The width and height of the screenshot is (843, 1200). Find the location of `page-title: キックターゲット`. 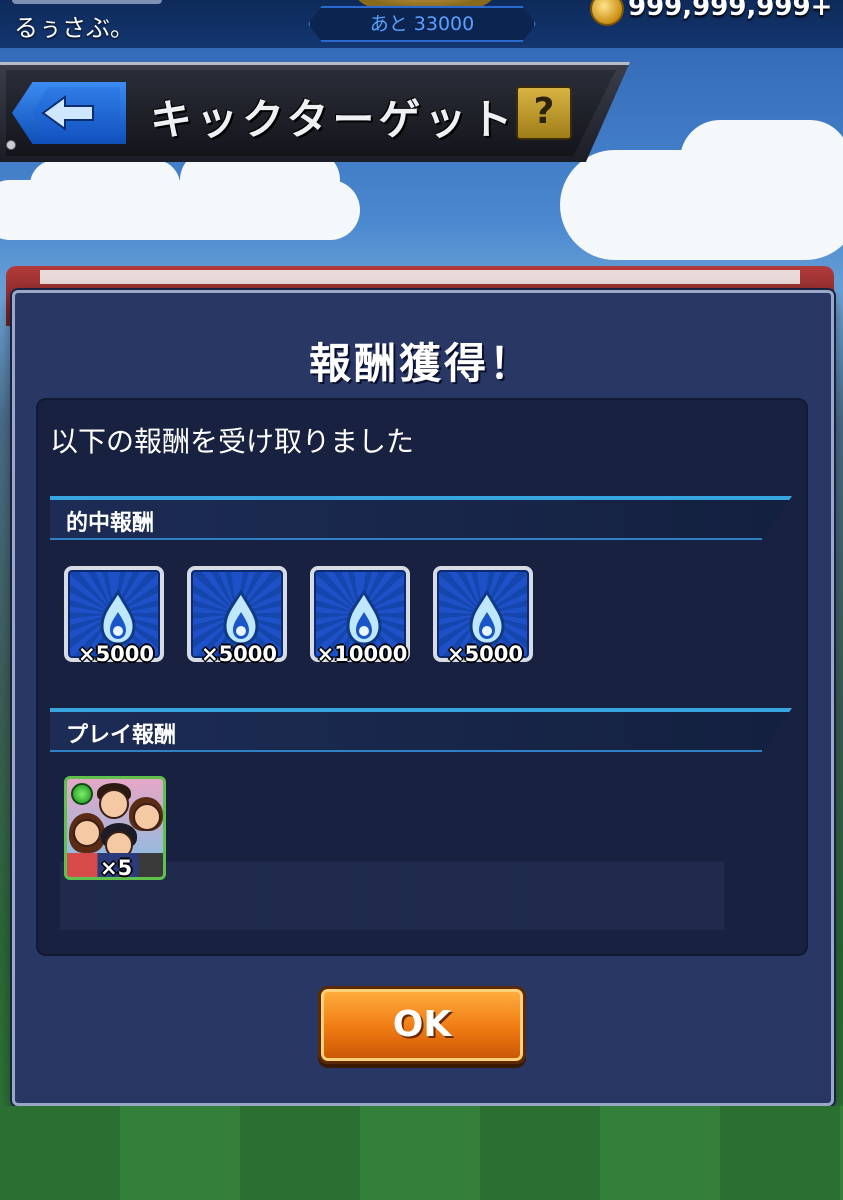

page-title: キックターゲット is located at coordinates (333, 119).